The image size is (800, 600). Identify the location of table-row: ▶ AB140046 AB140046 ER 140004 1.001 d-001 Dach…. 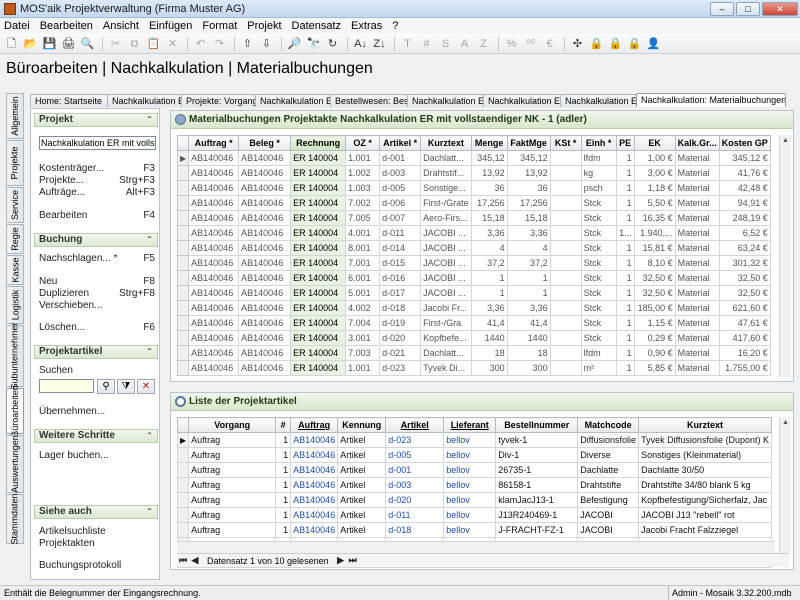
(473, 158).